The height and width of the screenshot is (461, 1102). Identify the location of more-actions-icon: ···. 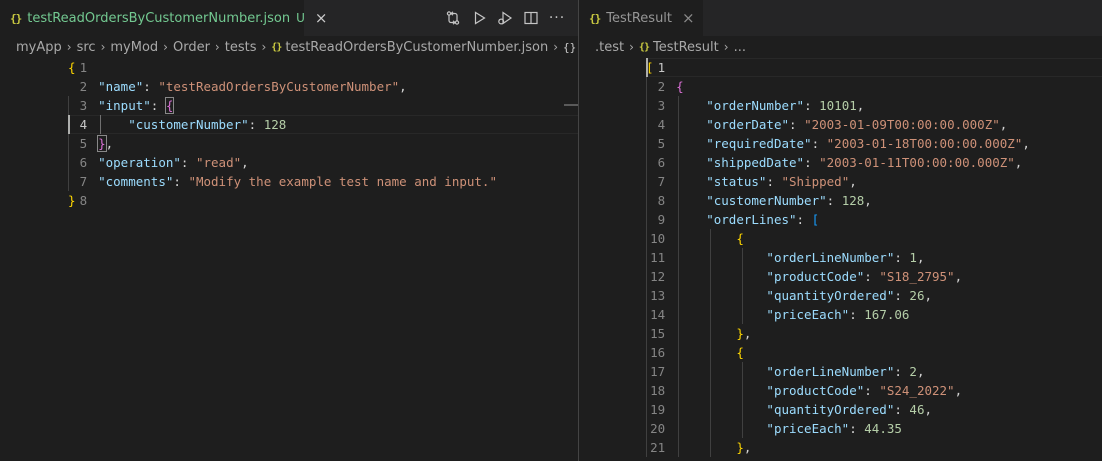
(557, 18).